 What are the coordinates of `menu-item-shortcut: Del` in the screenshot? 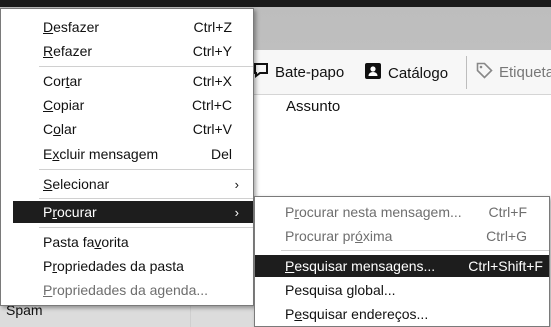 It's located at (221, 154).